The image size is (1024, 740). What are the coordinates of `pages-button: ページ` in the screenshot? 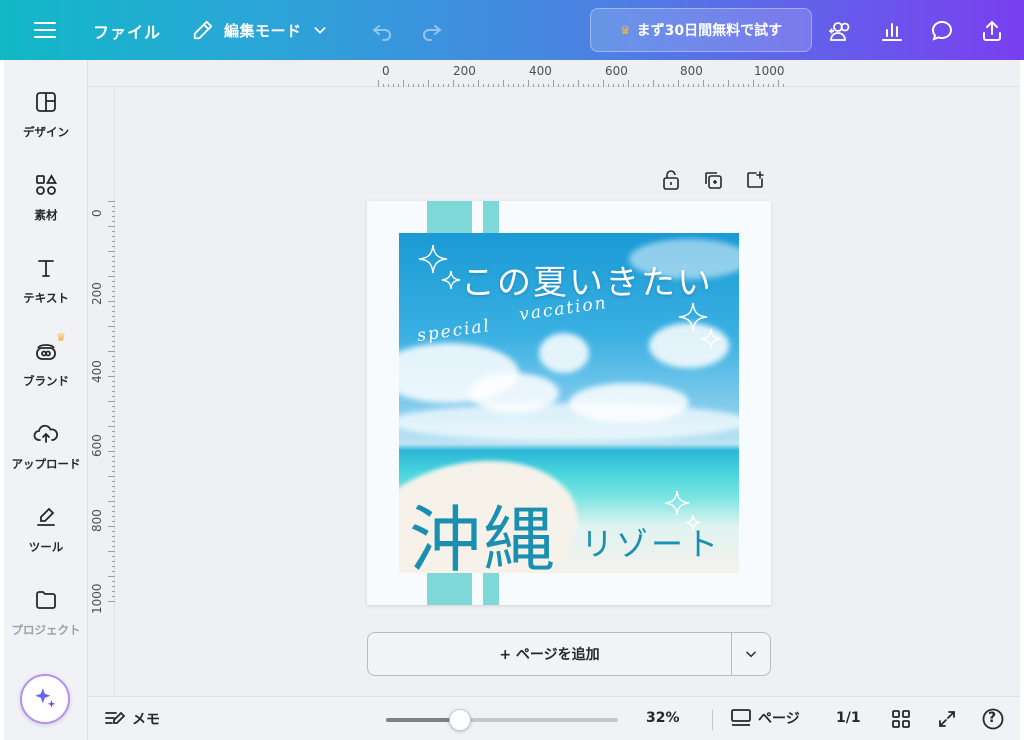 It's located at (765, 718).